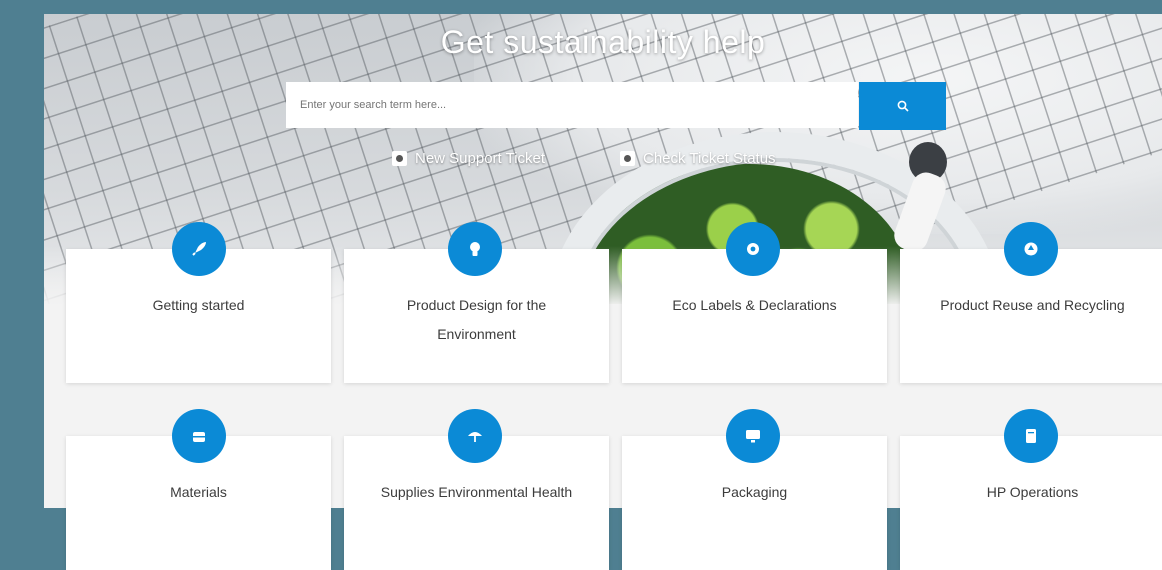 The width and height of the screenshot is (1162, 570). Describe the element at coordinates (198, 492) in the screenshot. I see `category-label: Materials` at that location.